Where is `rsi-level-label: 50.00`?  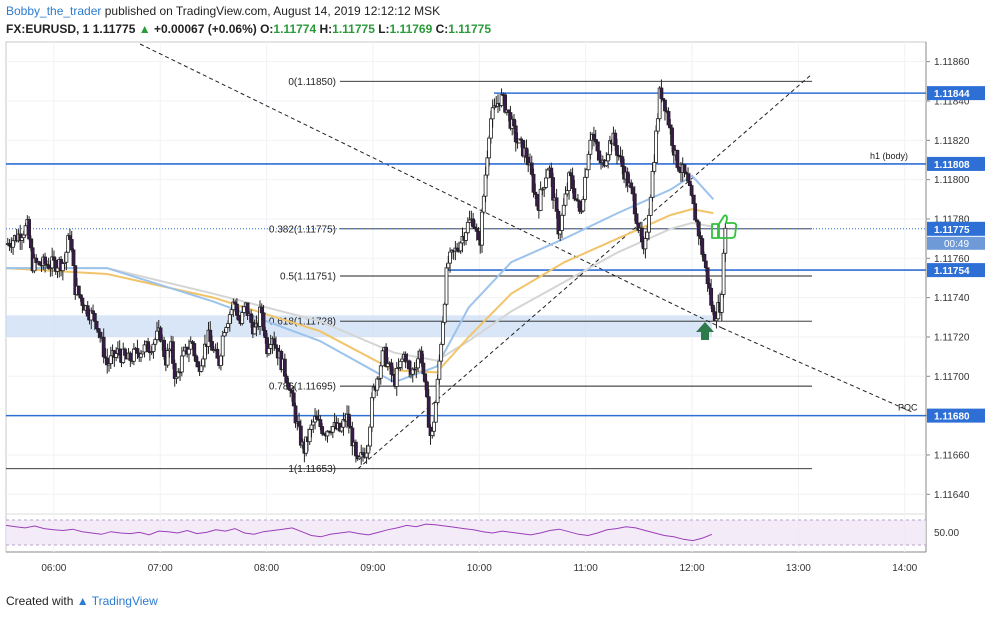 rsi-level-label: 50.00 is located at coordinates (946, 533).